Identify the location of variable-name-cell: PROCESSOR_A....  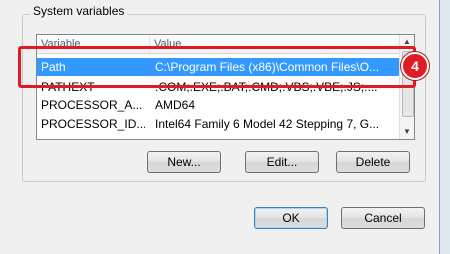
(92, 105).